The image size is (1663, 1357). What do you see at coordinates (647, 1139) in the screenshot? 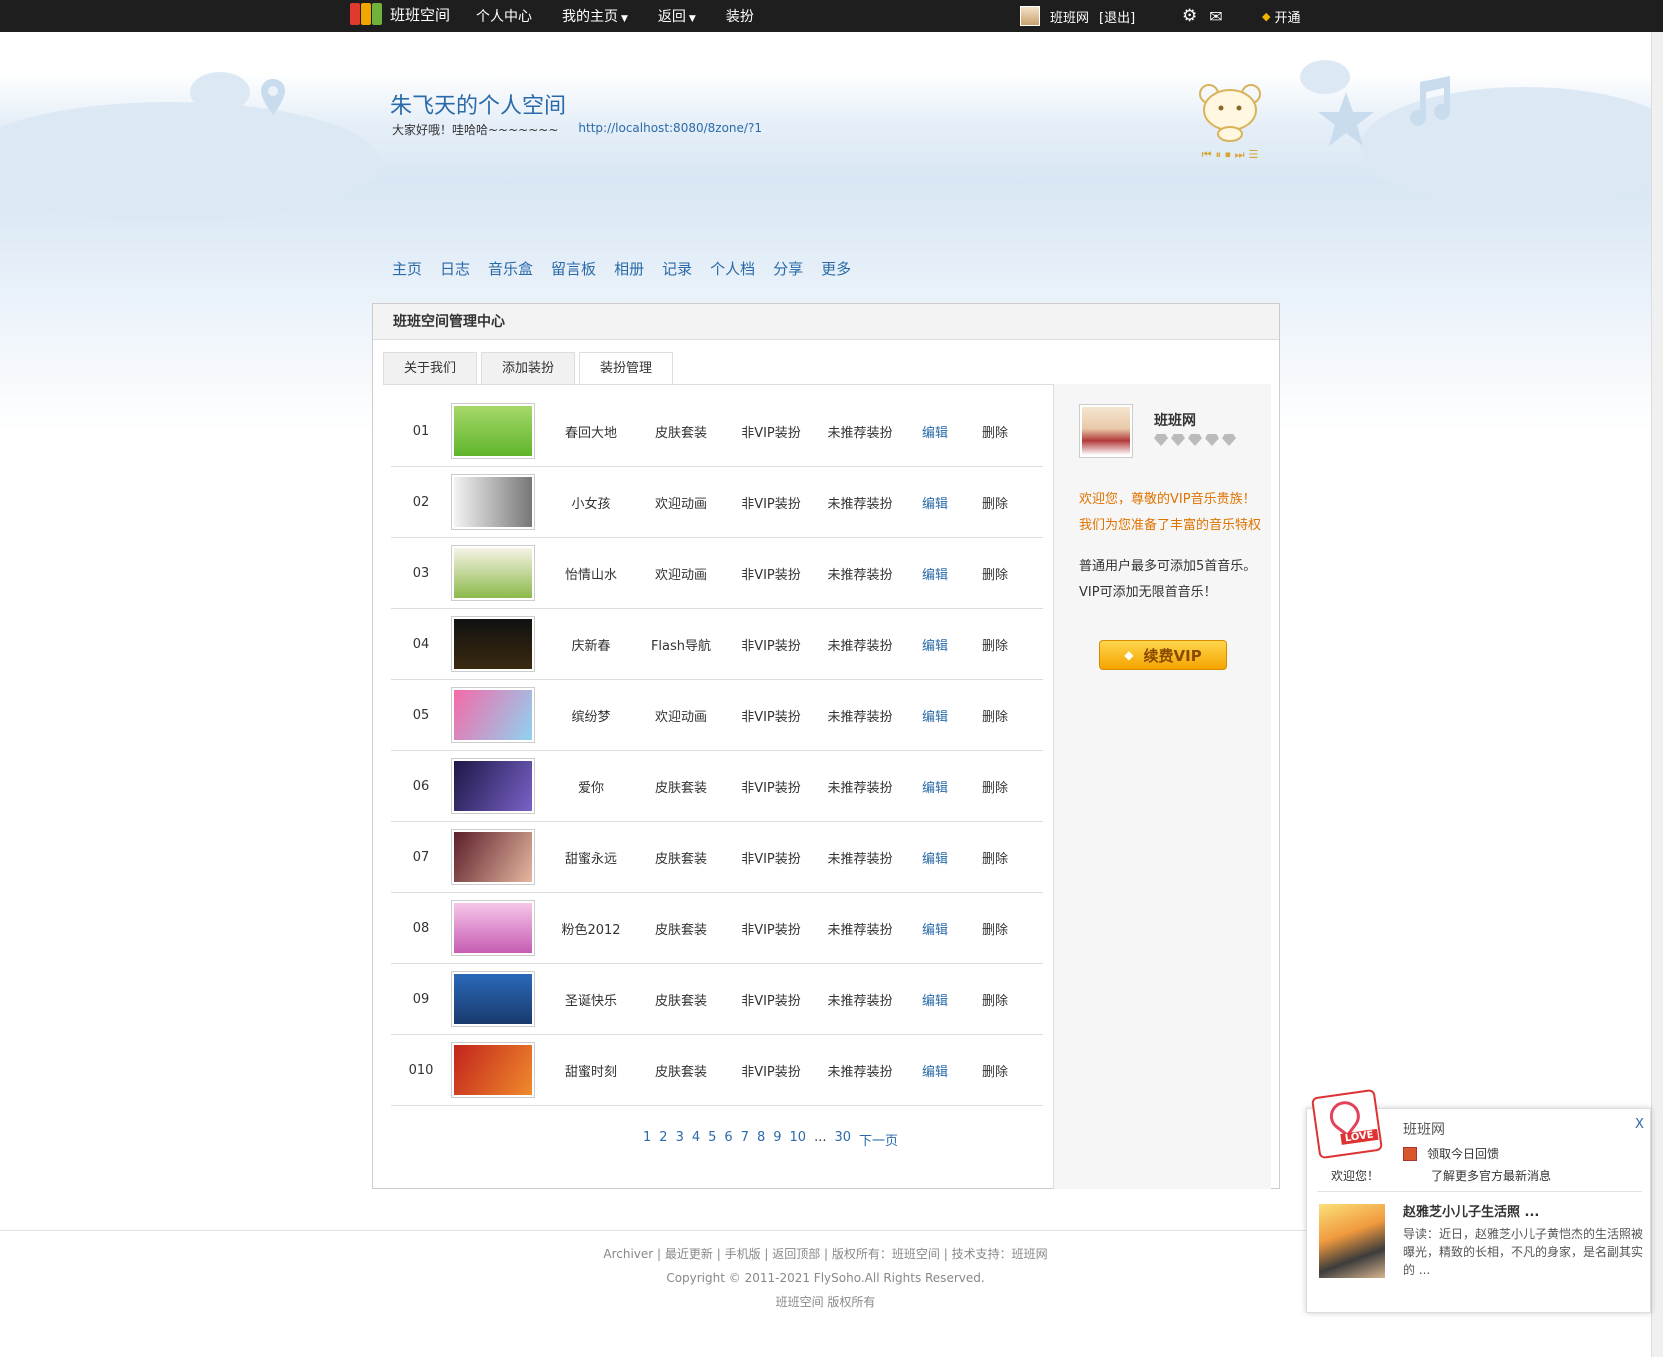
I see `page-link: 1` at bounding box center [647, 1139].